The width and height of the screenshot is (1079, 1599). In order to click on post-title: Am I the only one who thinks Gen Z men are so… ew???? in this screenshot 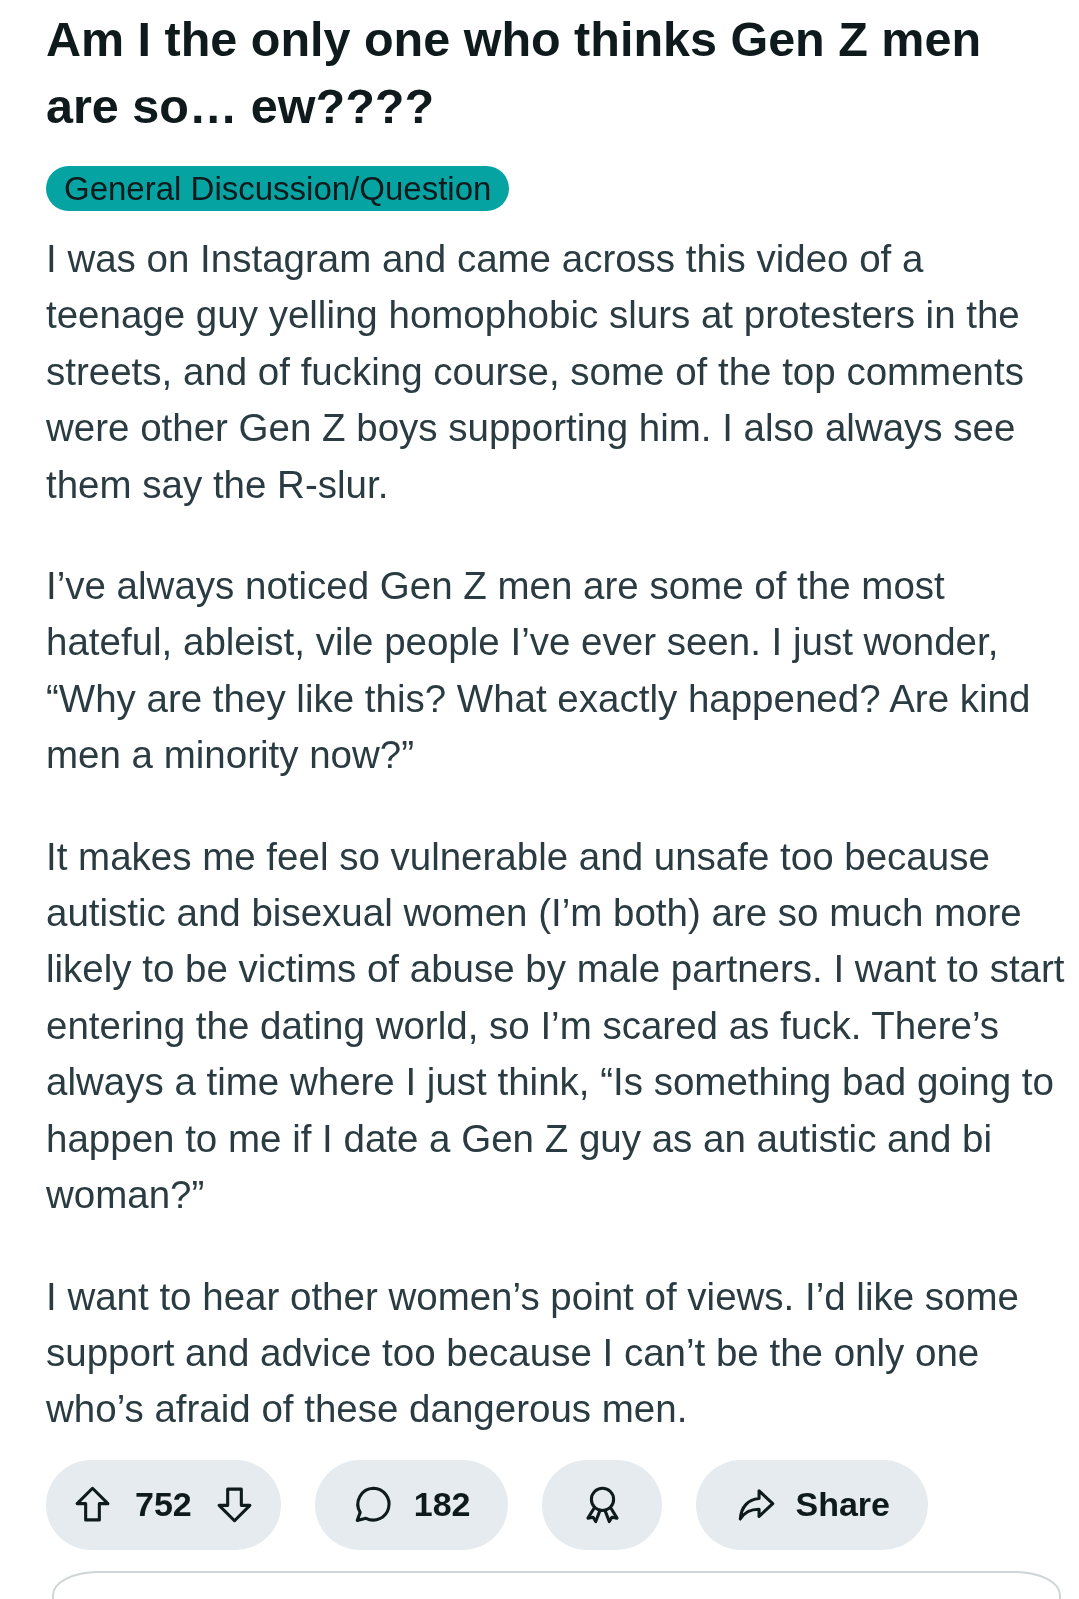, I will do `click(514, 73)`.